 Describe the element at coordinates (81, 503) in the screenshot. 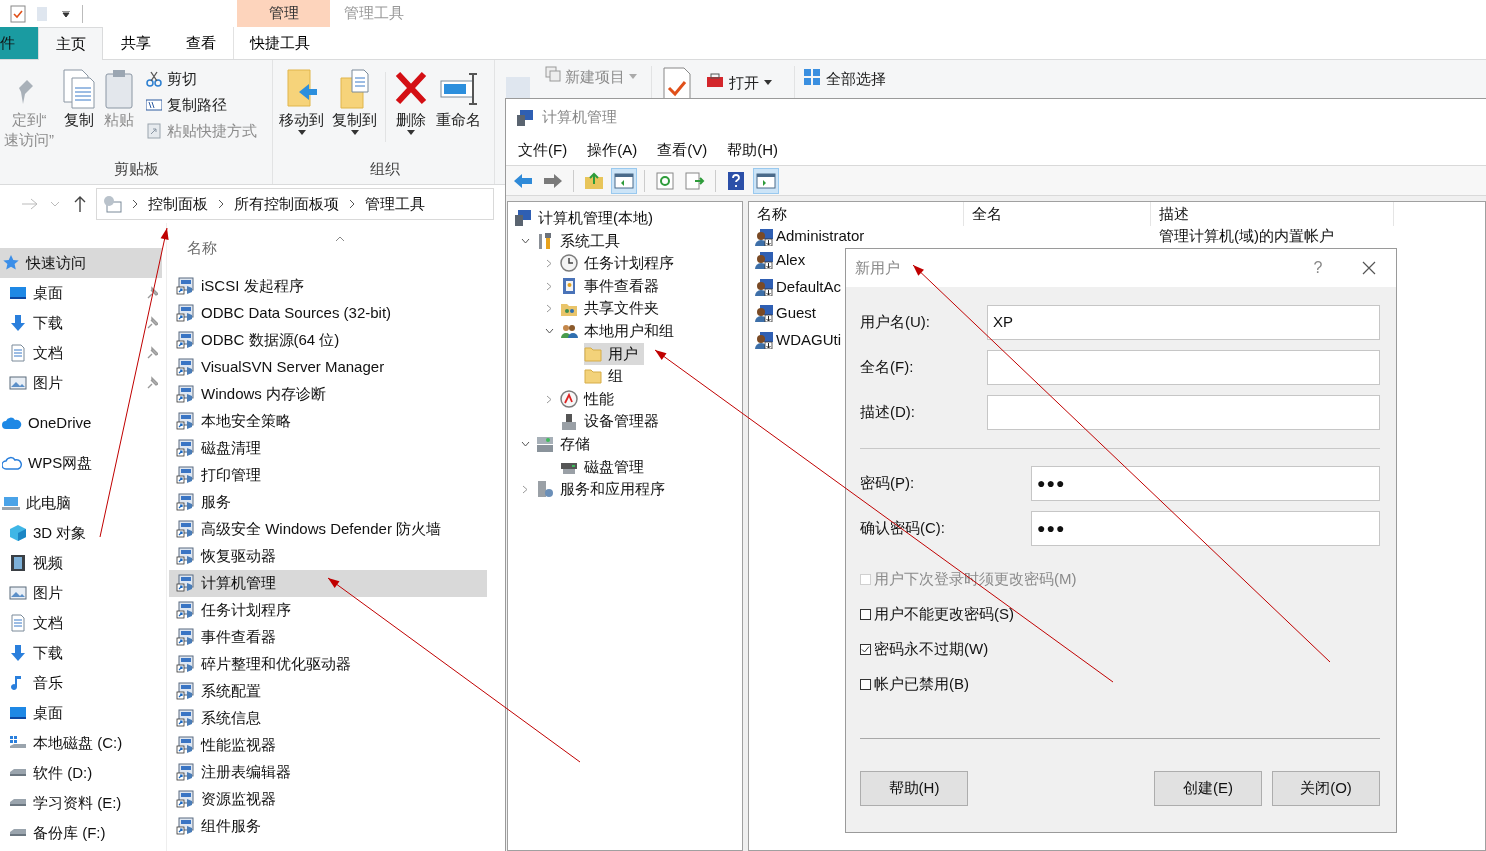

I see `nav-item: 此电脑` at that location.